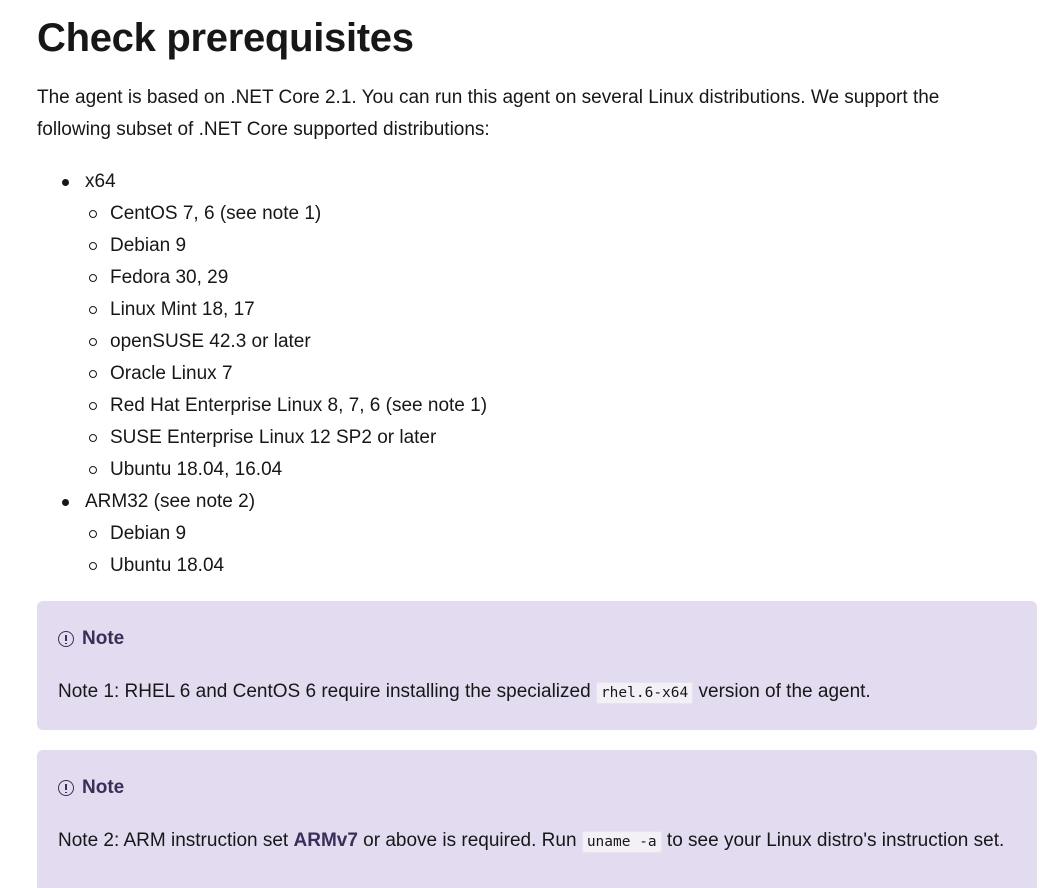  What do you see at coordinates (100, 181) in the screenshot?
I see `list-item-label: x64` at bounding box center [100, 181].